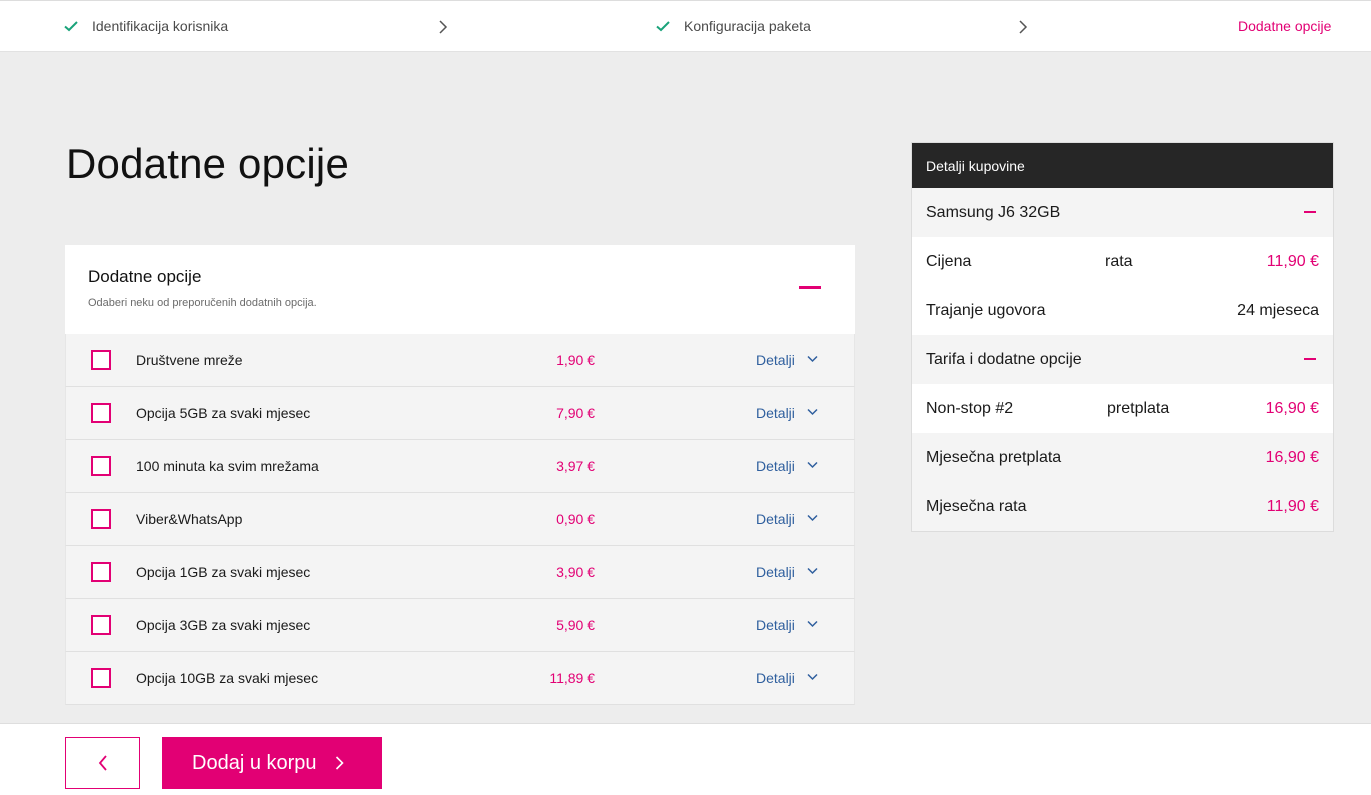  I want to click on add-to-cart-button: Dodaj u korpu, so click(272, 763).